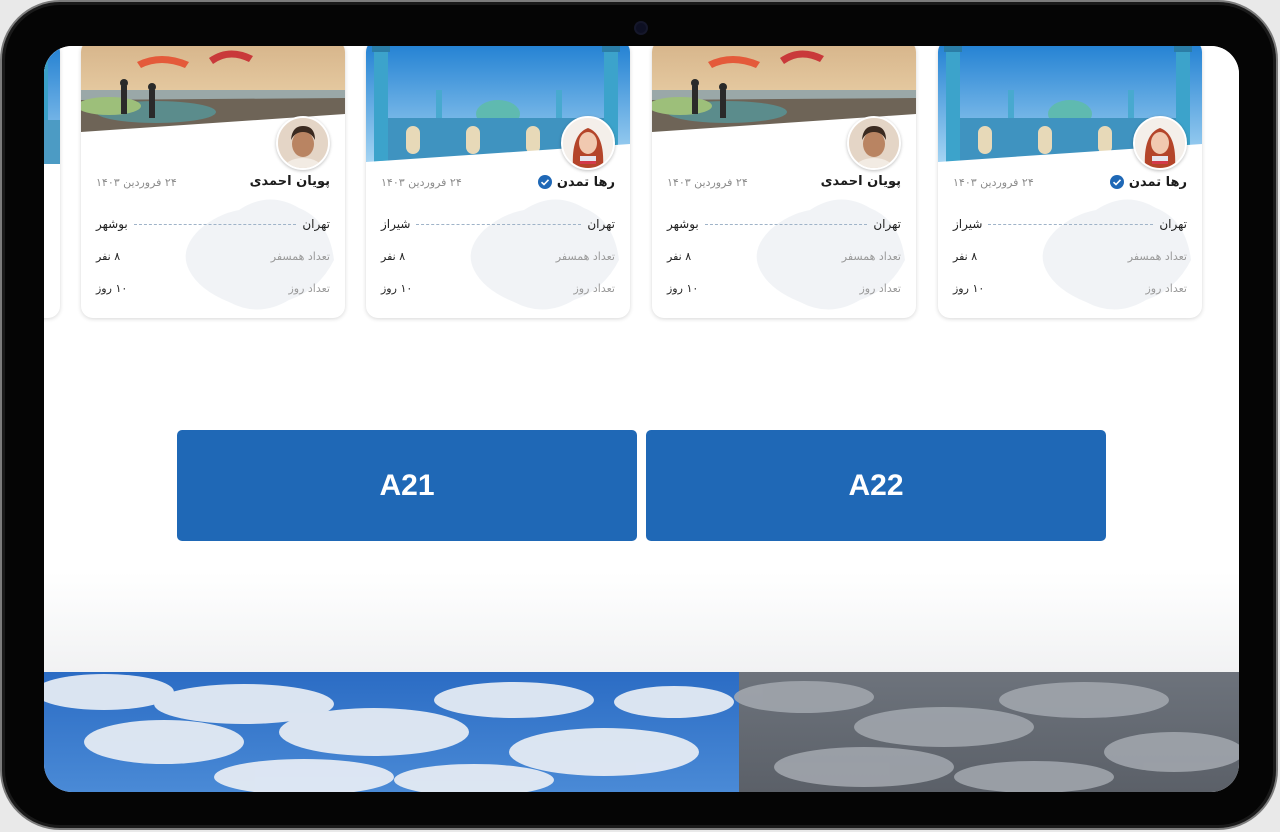 The width and height of the screenshot is (1280, 832). What do you see at coordinates (52, 182) in the screenshot?
I see `trip-card-partial` at bounding box center [52, 182].